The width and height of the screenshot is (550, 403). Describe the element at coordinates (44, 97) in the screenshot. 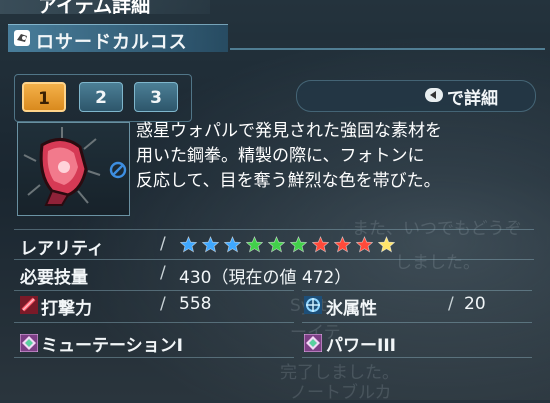

I see `tab-1: 1` at that location.